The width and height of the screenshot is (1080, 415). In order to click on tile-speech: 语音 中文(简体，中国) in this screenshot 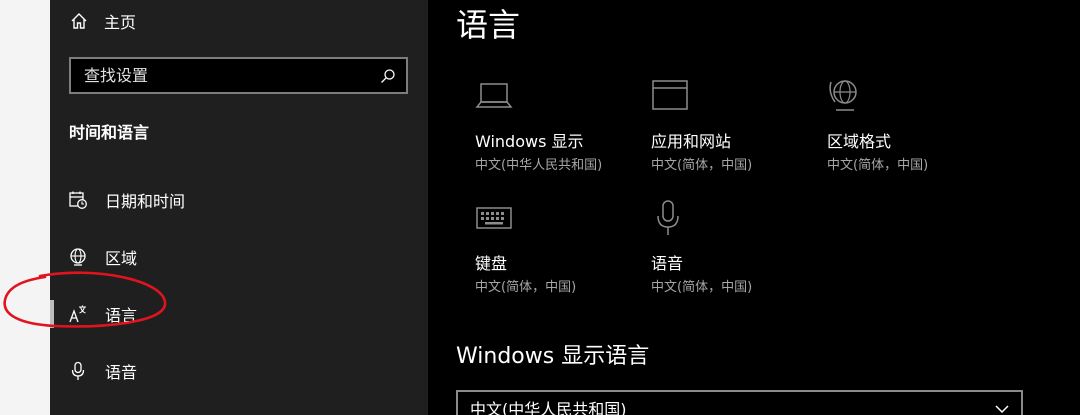, I will do `click(738, 255)`.